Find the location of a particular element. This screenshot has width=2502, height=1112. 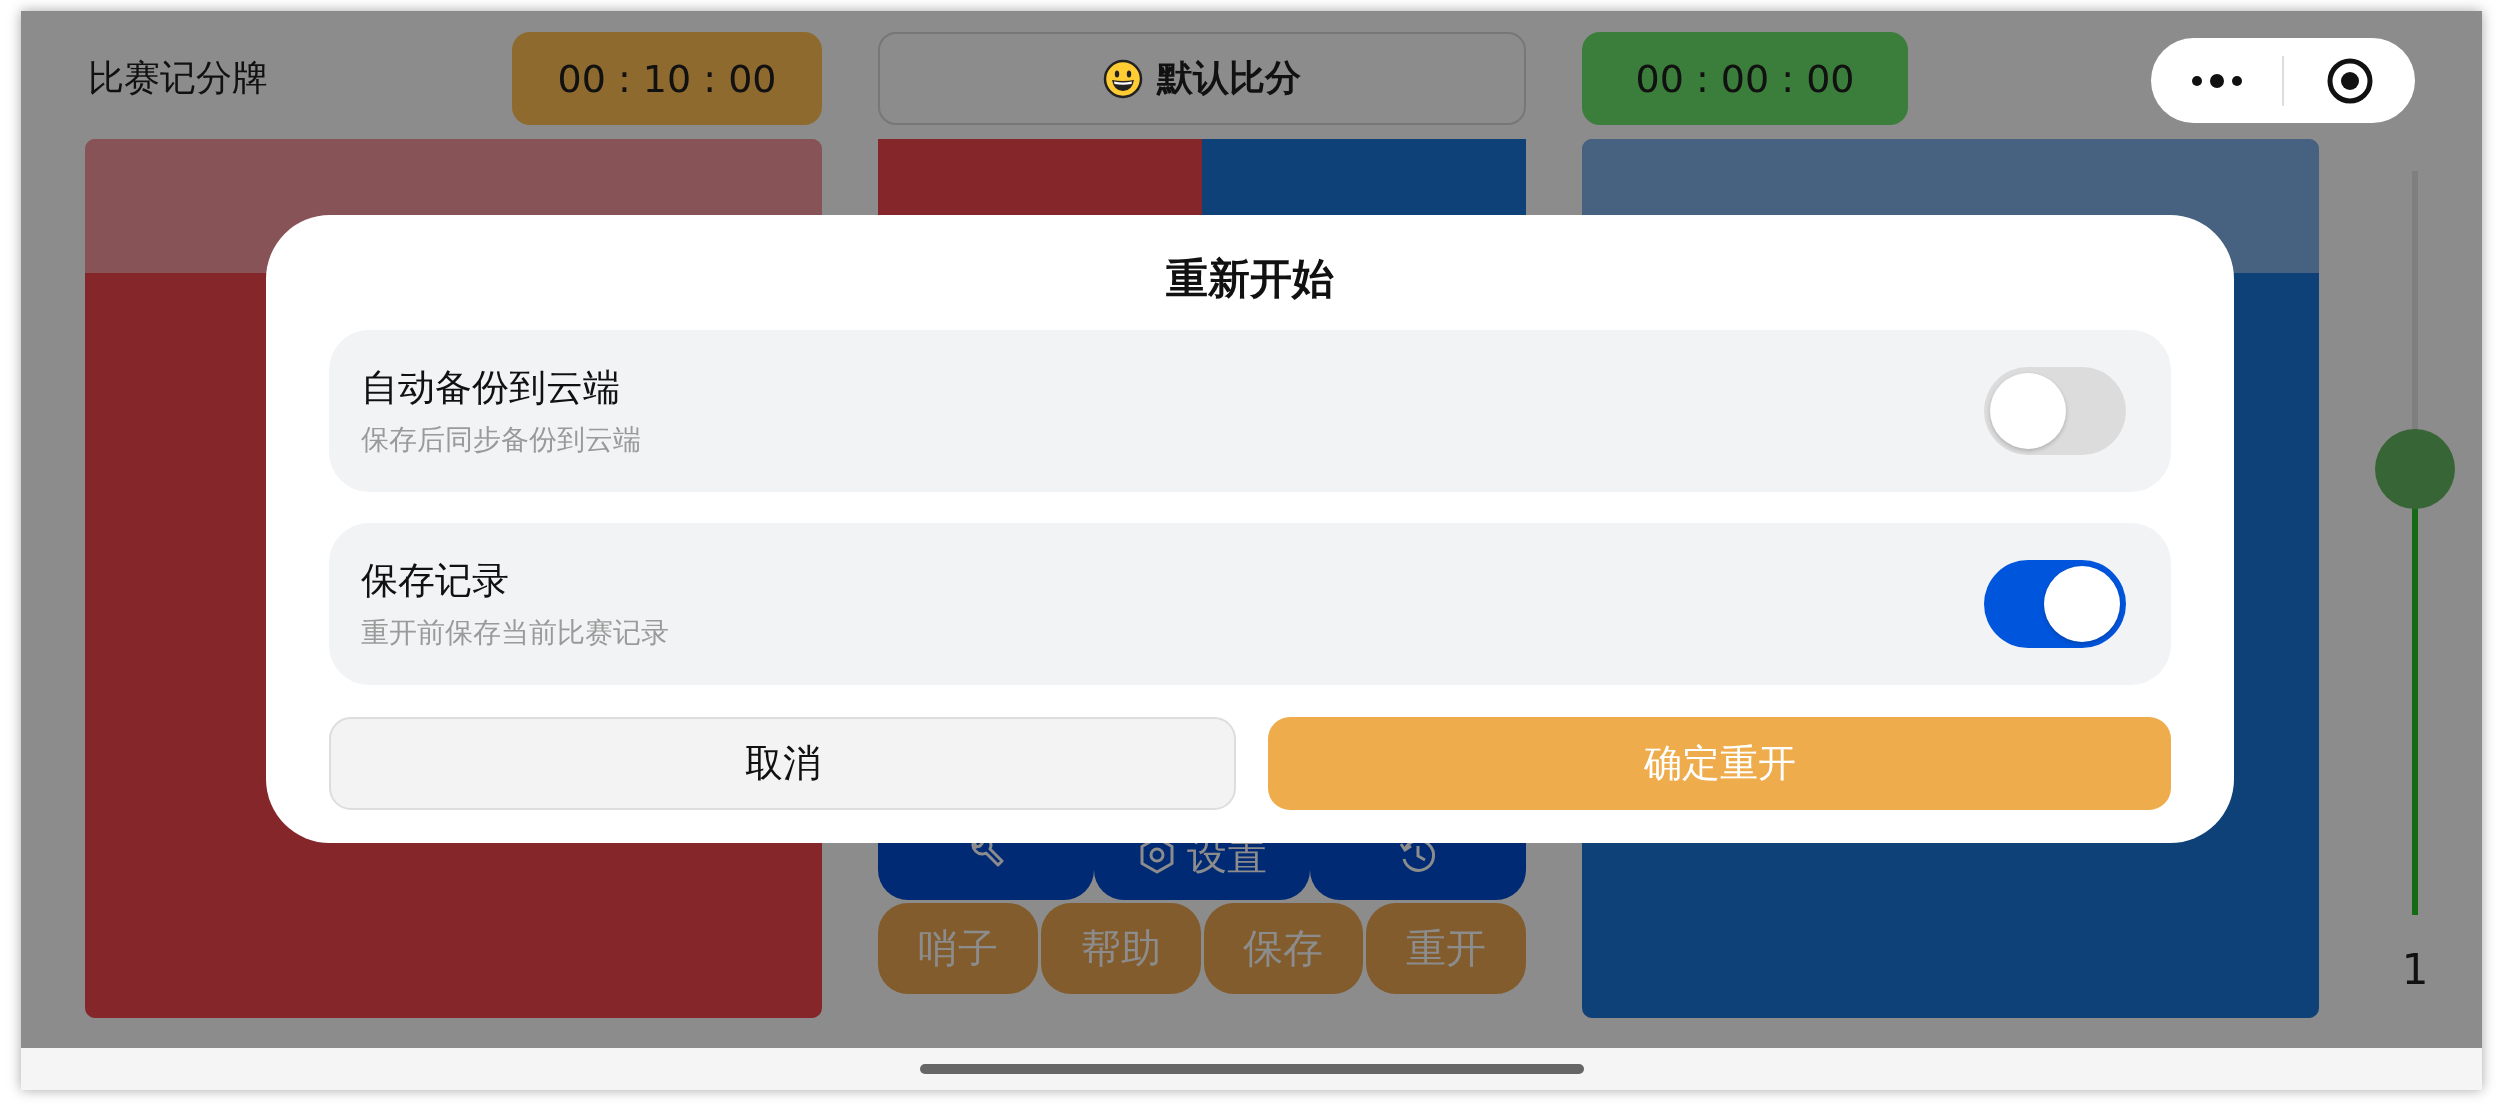

countdown-timer: 00 : 10 : 00 is located at coordinates (667, 78).